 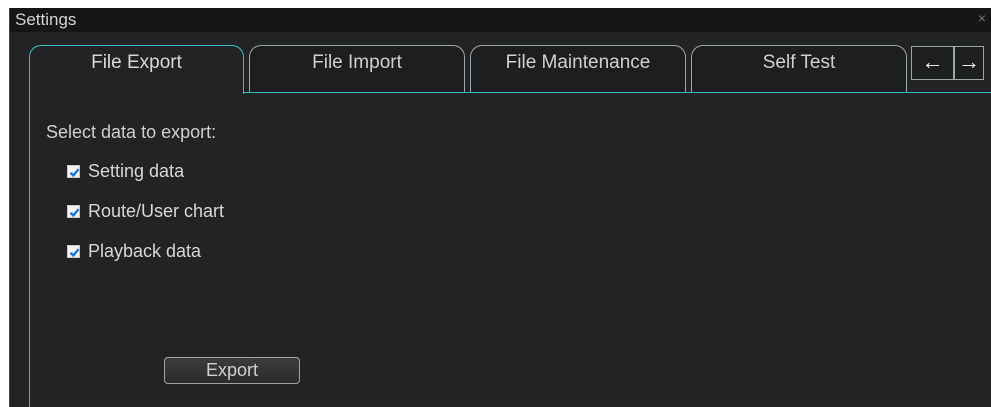 I want to click on route-user-chart-checkbox, so click(x=73, y=211).